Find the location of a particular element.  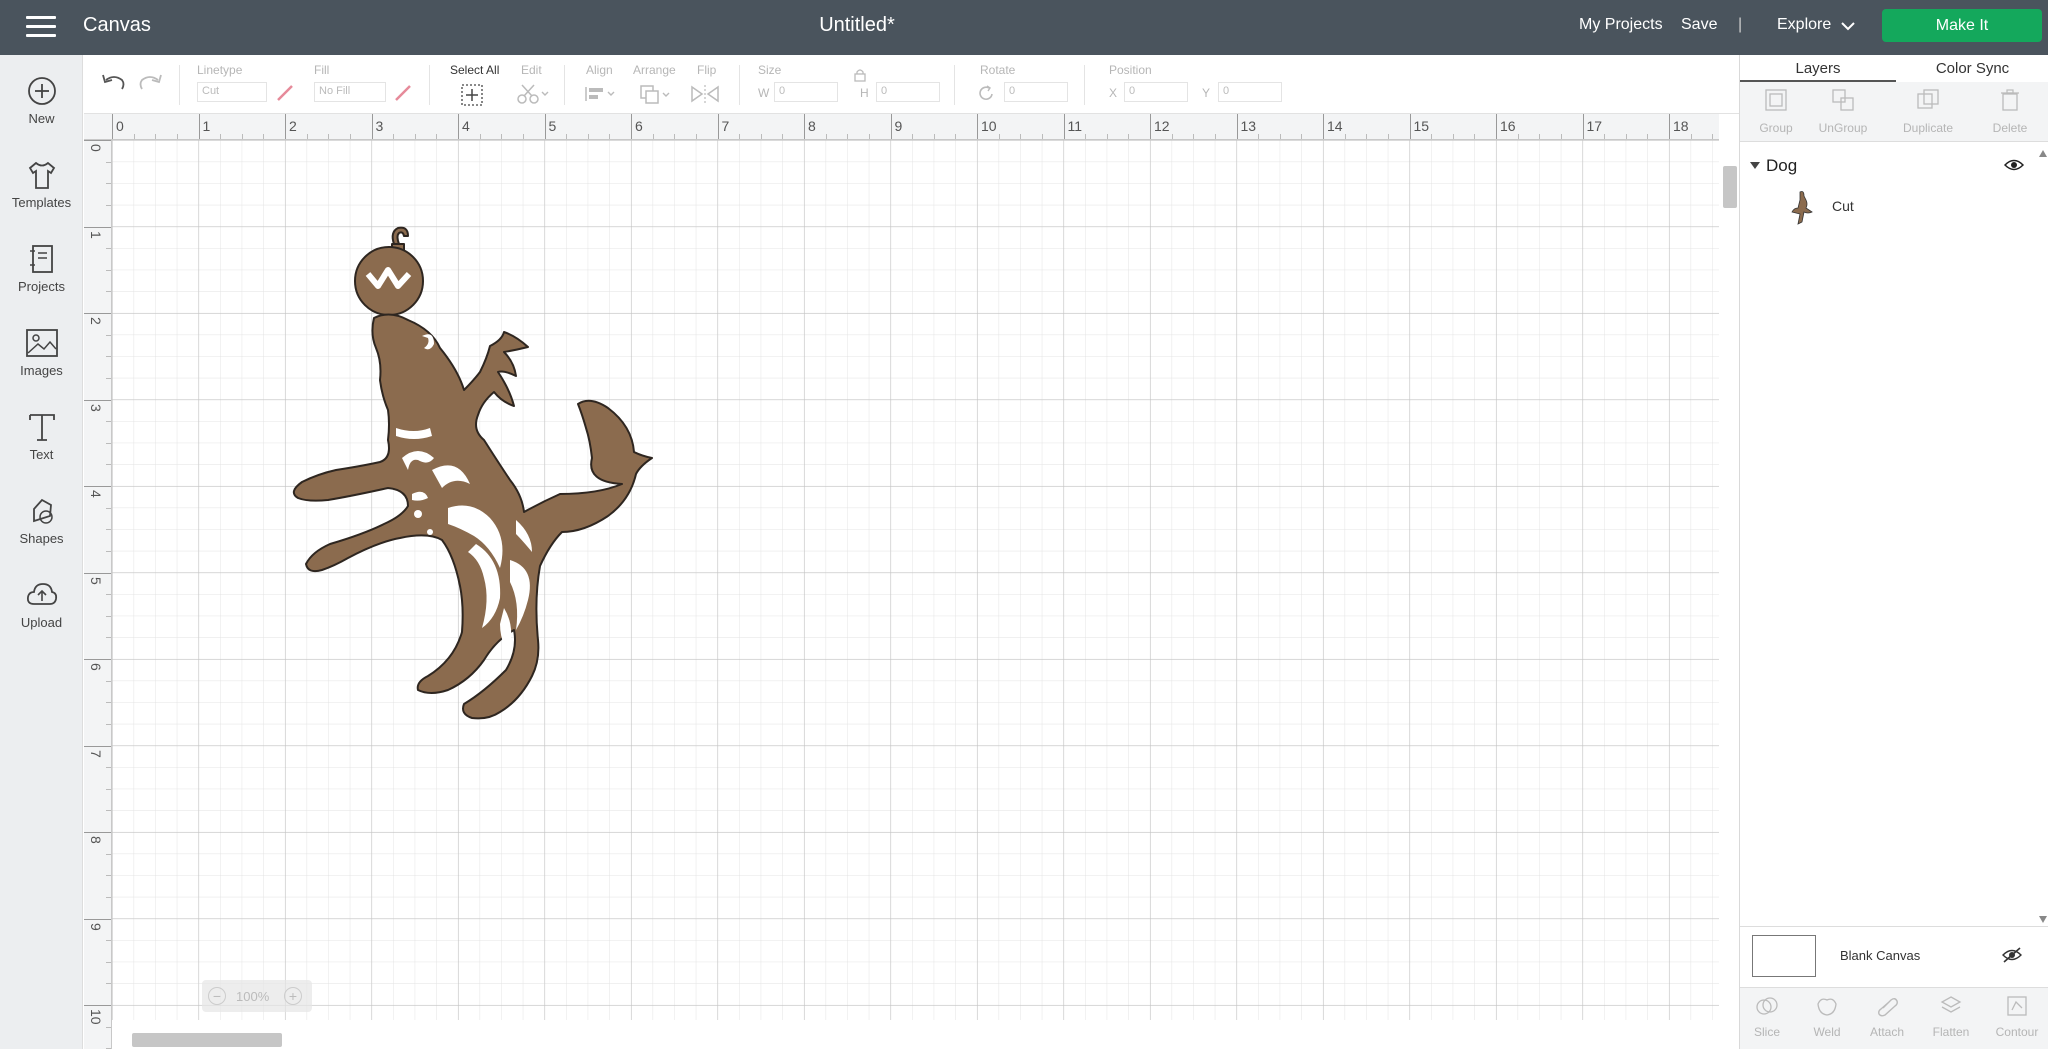

make-it-button: Make It is located at coordinates (1962, 25).